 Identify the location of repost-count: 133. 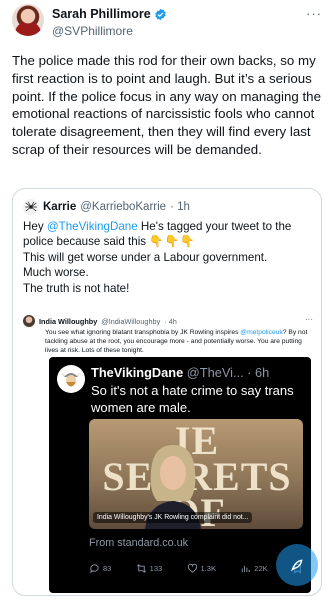
(156, 568).